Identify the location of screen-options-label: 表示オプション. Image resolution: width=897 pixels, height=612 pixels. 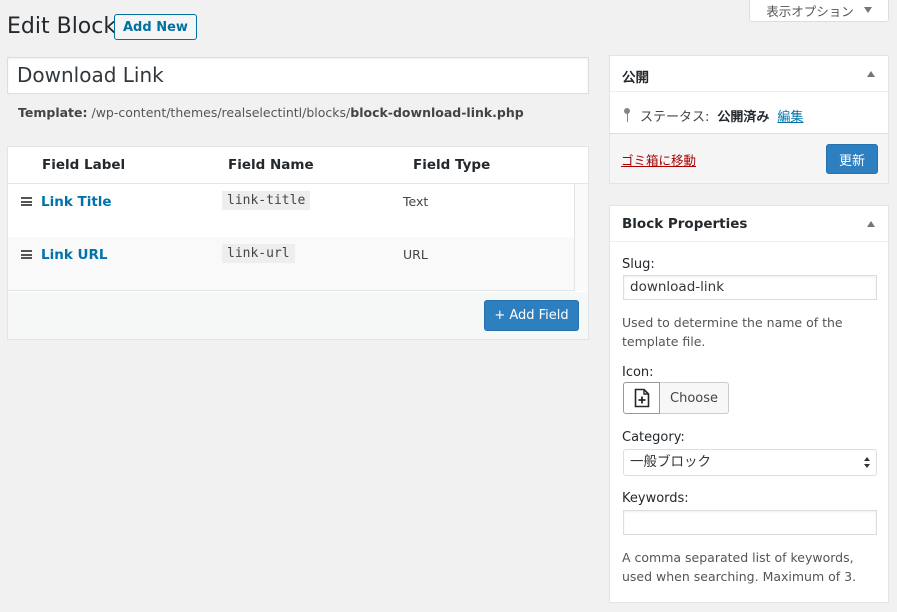
(810, 11).